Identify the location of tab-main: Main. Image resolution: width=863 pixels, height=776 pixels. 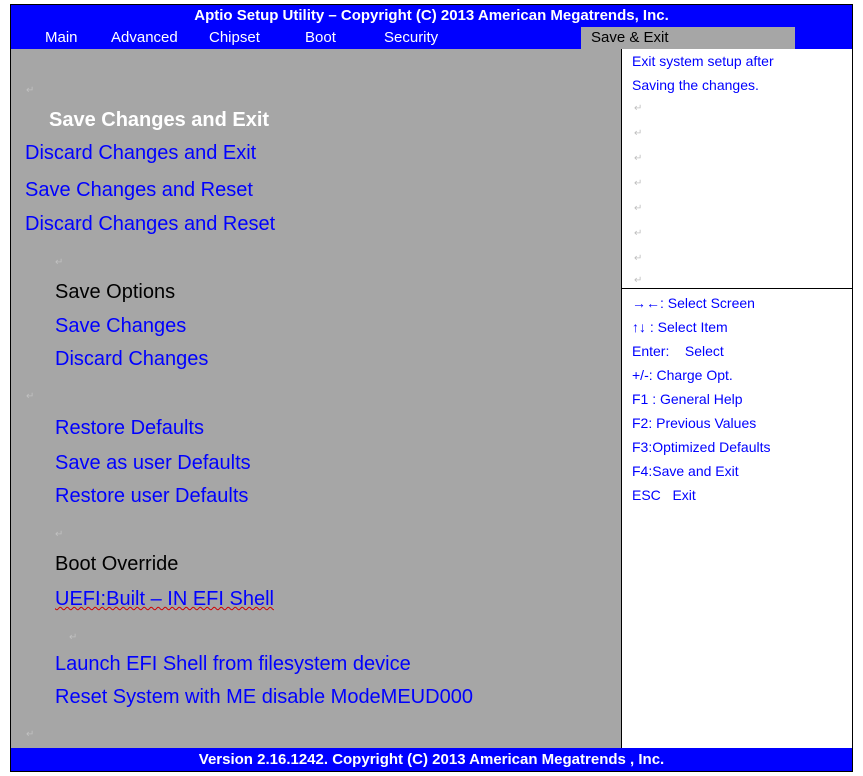
(61, 38).